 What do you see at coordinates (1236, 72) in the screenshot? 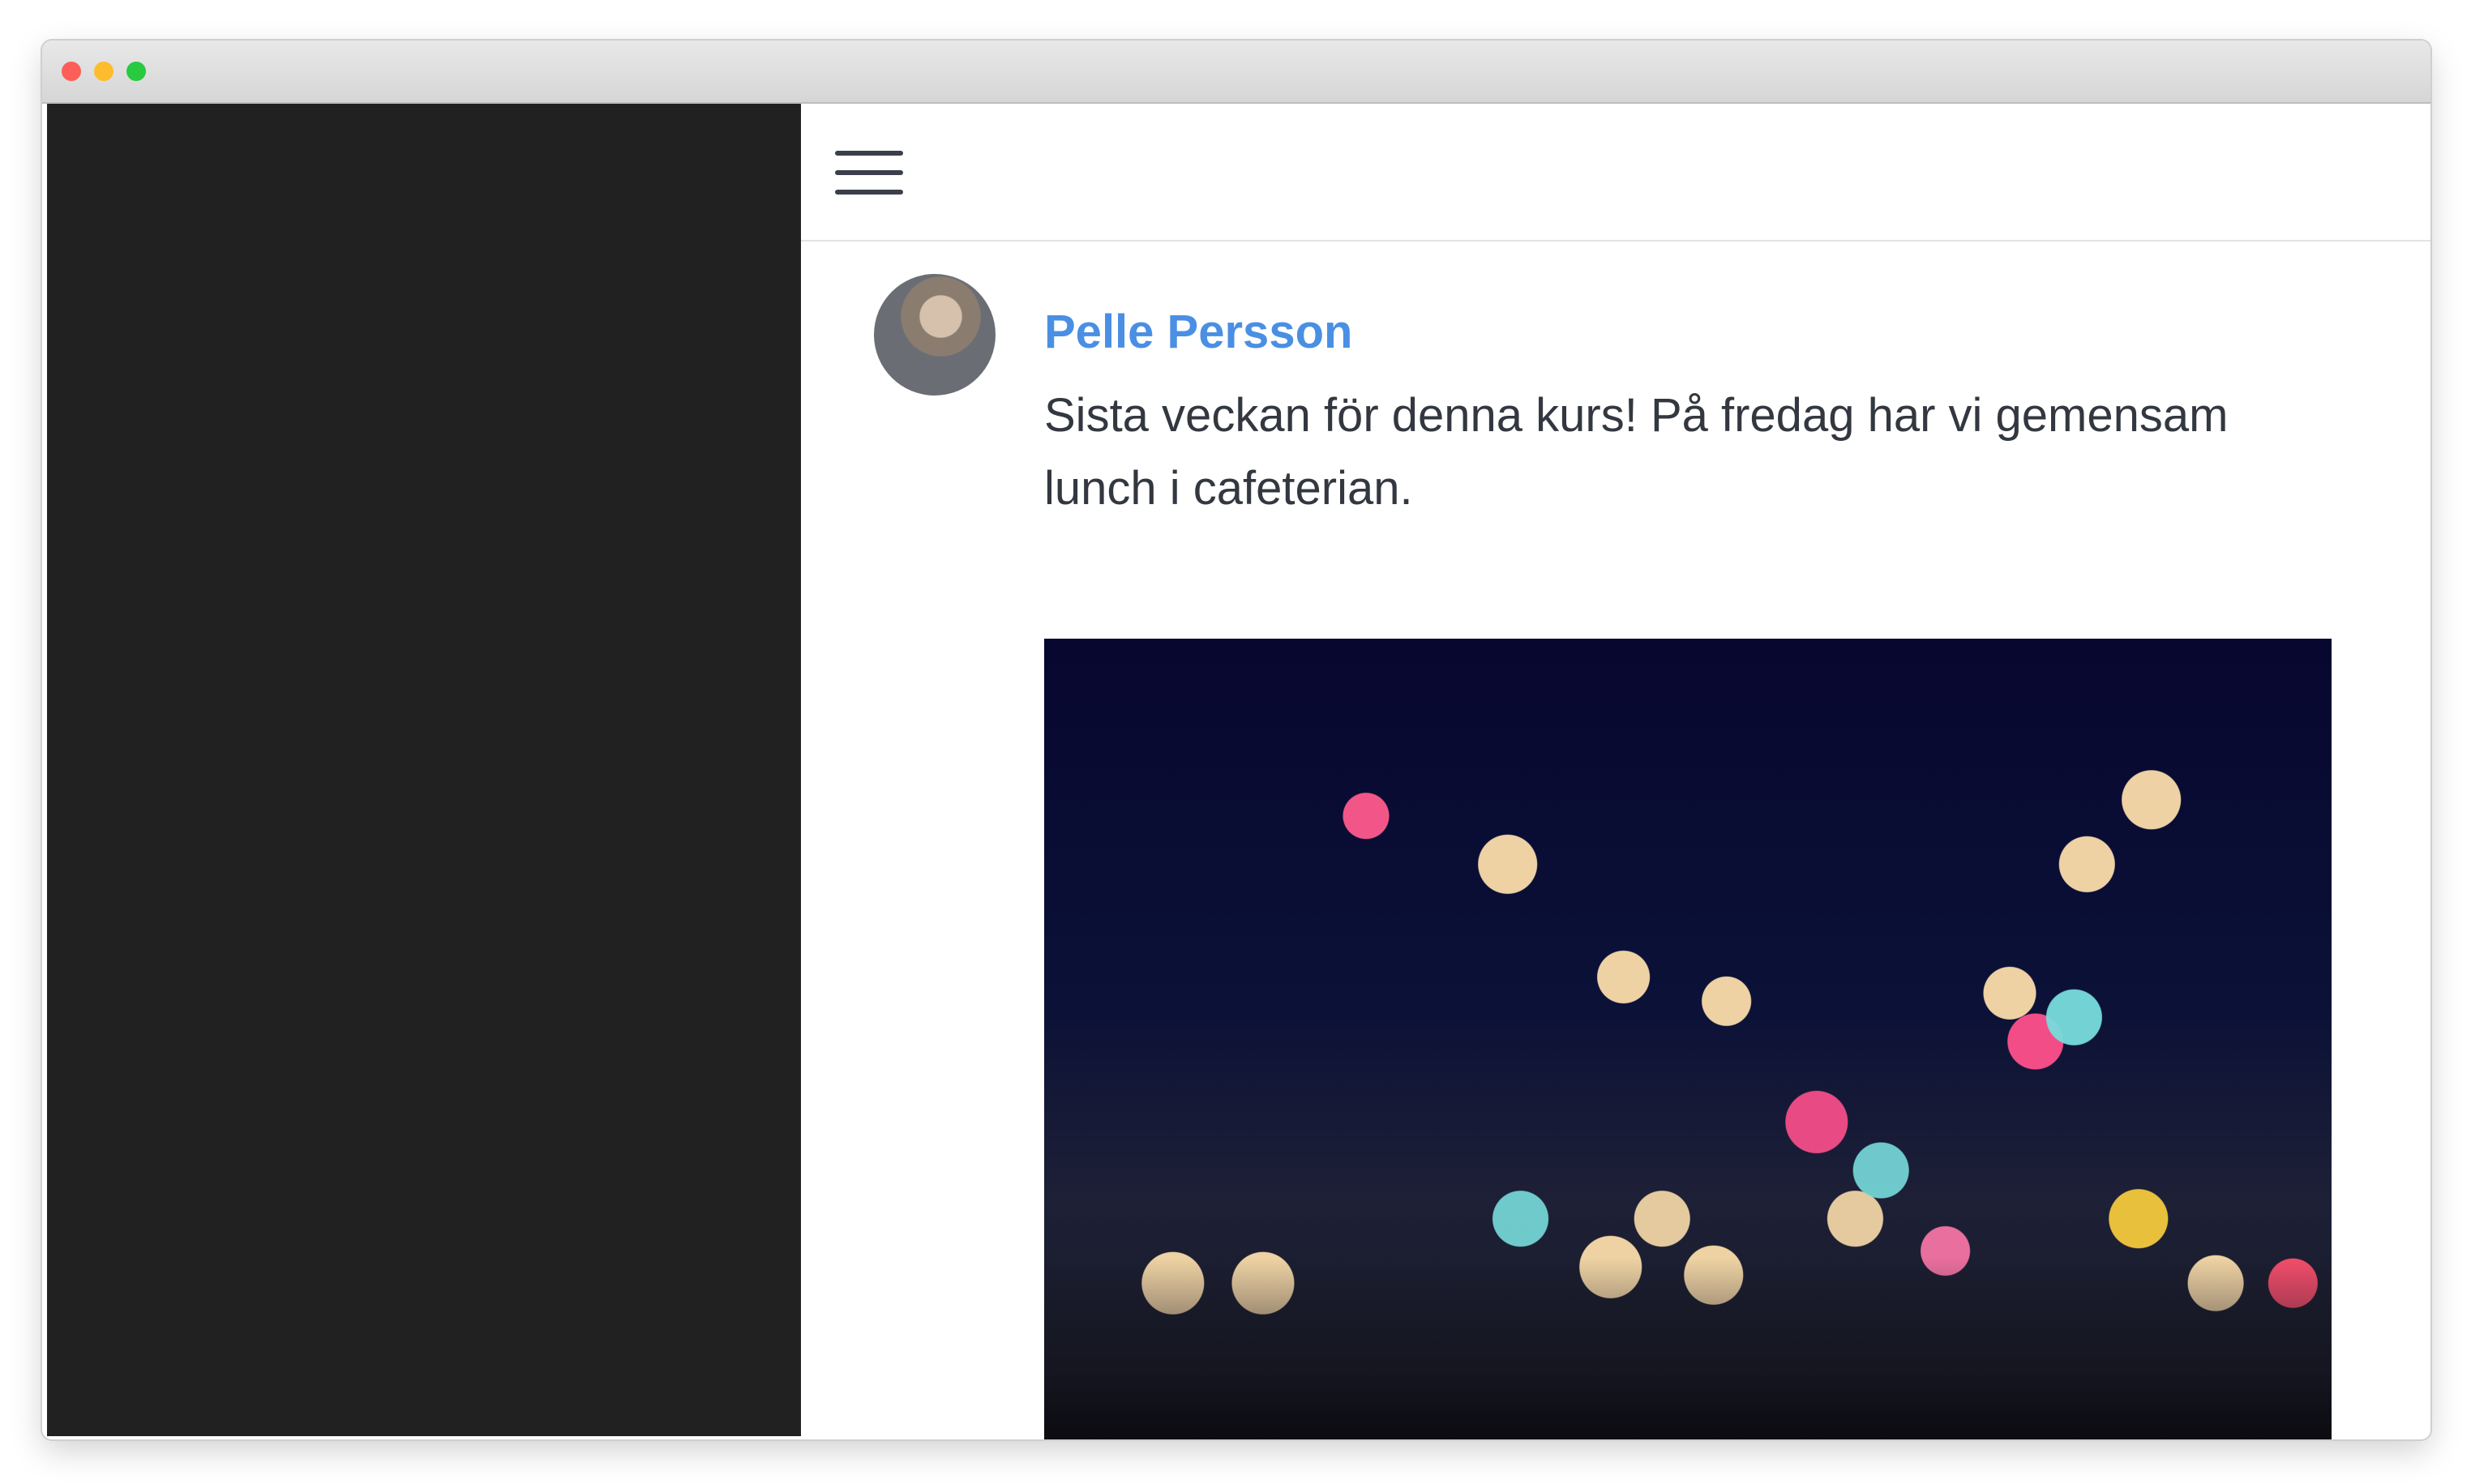
I see `window-titlebar` at bounding box center [1236, 72].